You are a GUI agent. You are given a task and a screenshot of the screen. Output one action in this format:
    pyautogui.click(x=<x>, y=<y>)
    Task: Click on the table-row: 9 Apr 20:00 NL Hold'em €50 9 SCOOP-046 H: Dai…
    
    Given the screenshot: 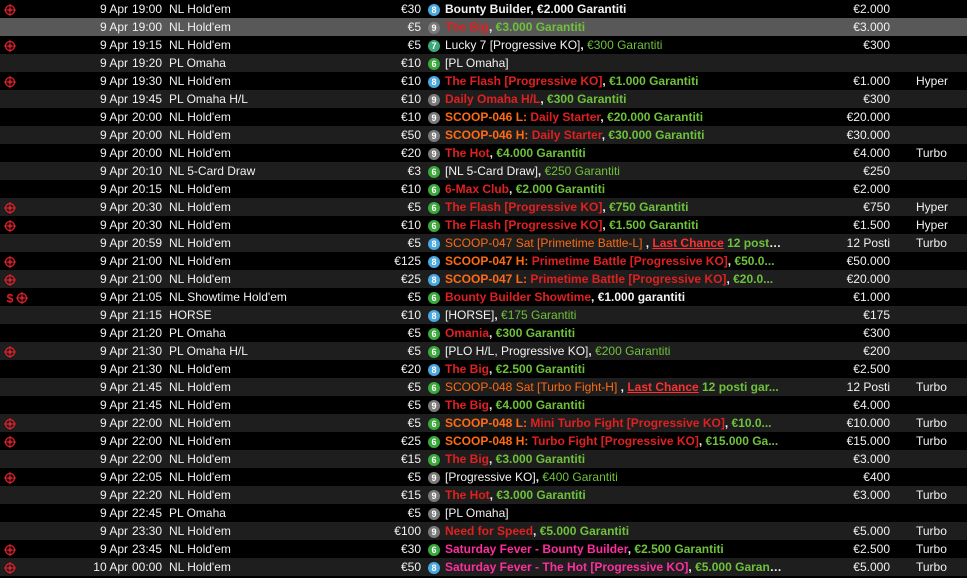 What is the action you would take?
    pyautogui.click(x=483, y=135)
    